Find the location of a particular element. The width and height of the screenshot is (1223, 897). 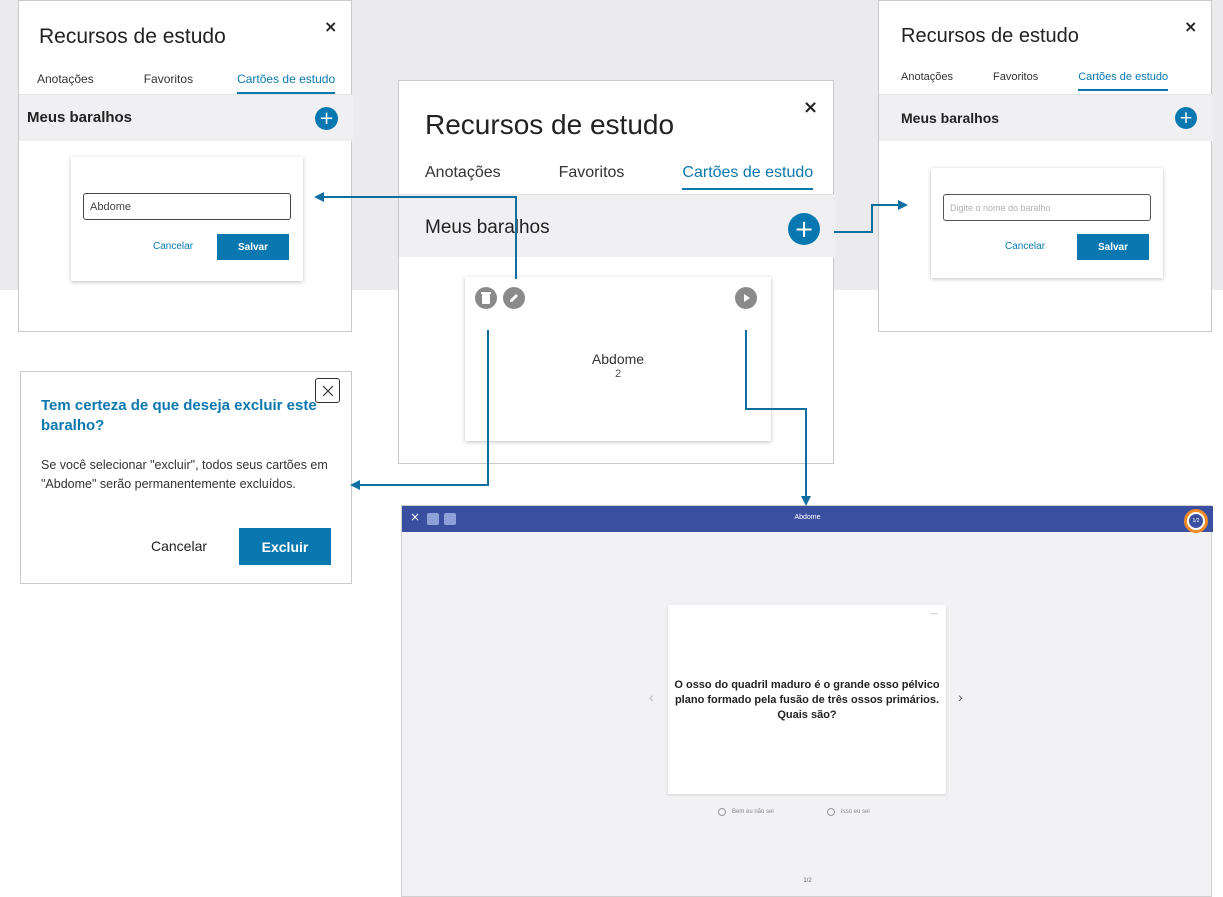

close-icon is located at coordinates (327, 390).